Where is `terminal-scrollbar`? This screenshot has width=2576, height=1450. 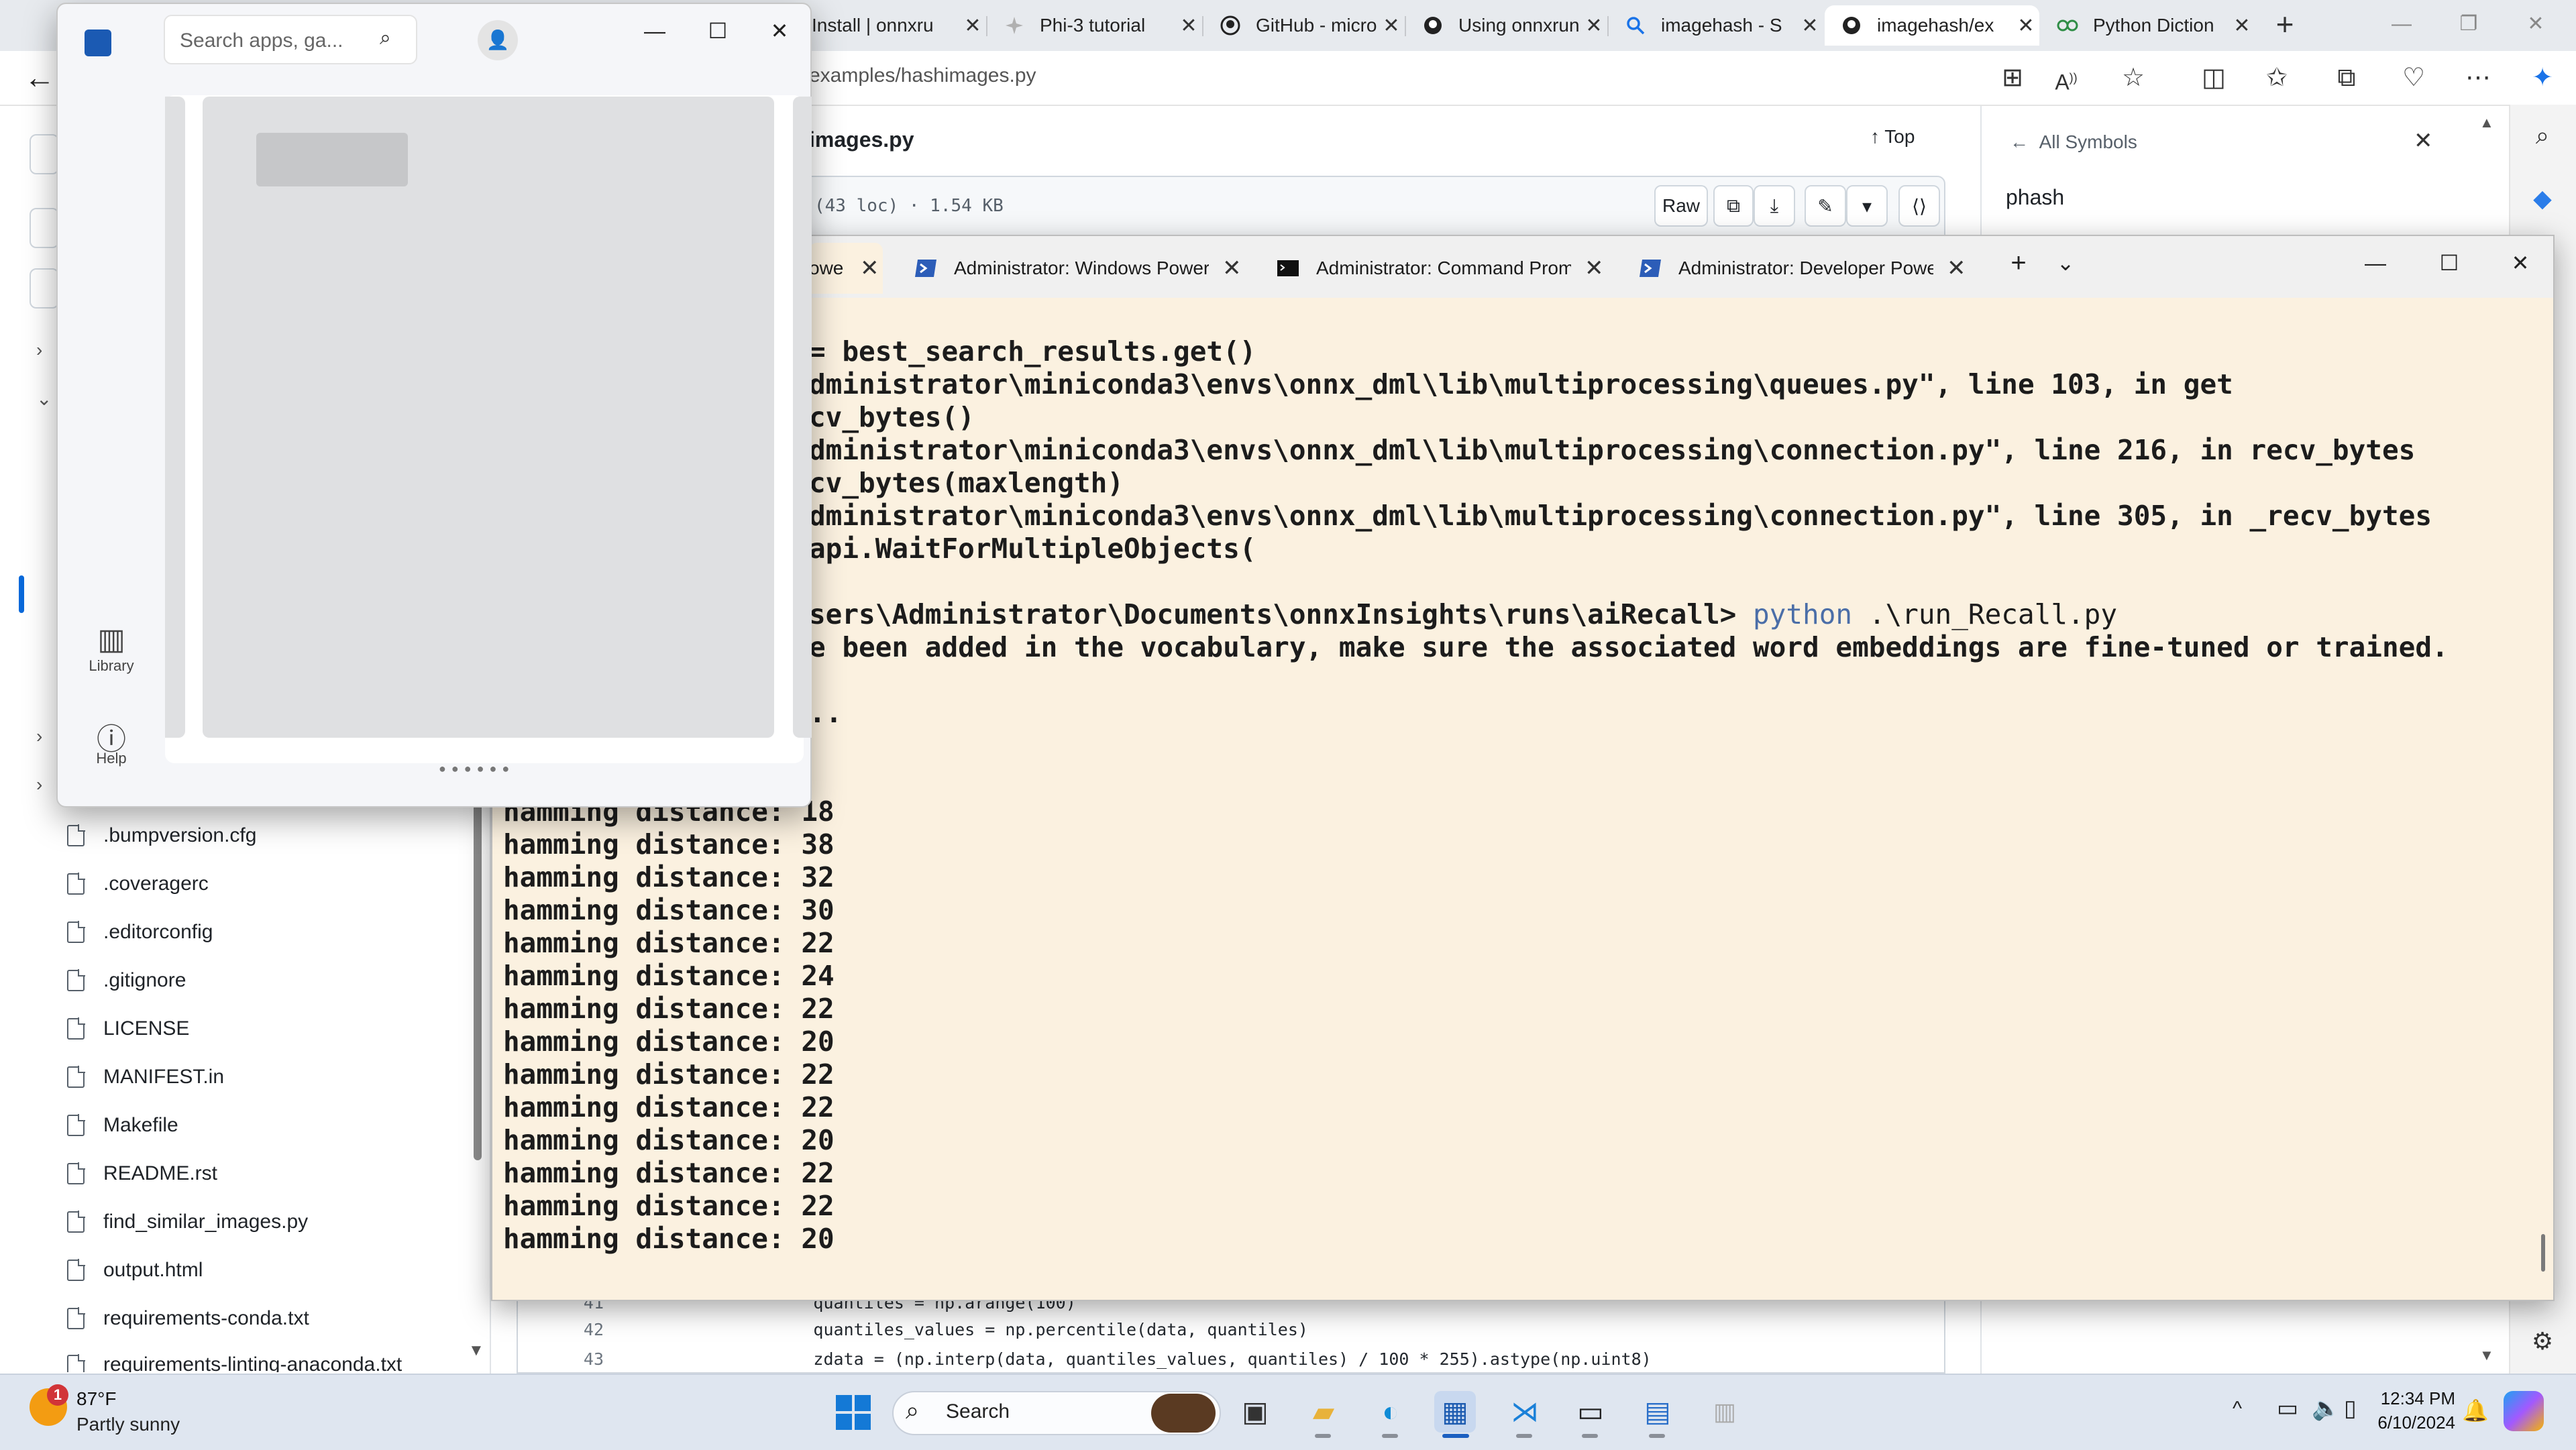
terminal-scrollbar is located at coordinates (2543, 1253).